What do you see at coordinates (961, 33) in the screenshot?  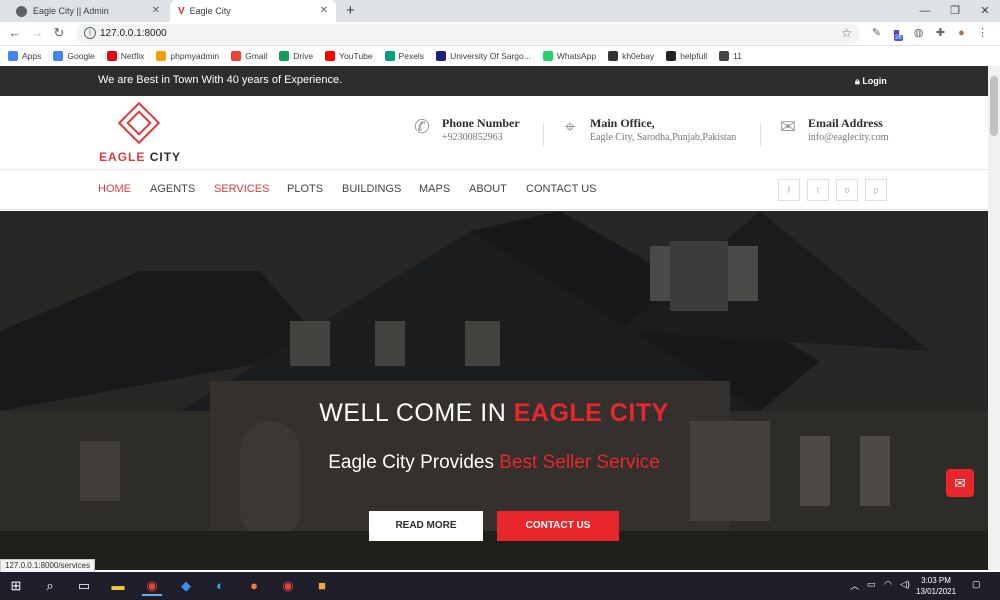 I see `avatar: ●` at bounding box center [961, 33].